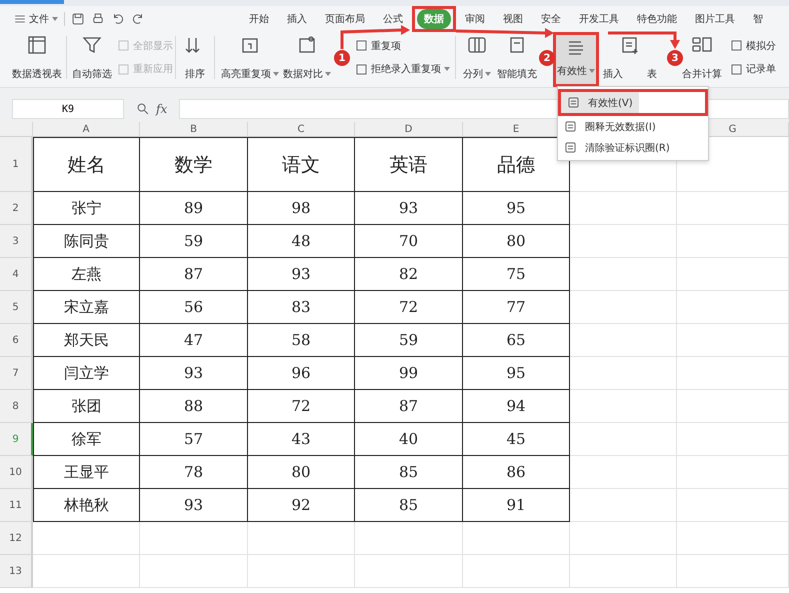 This screenshot has height=593, width=789. What do you see at coordinates (516, 439) in the screenshot?
I see `table-cell: 45` at bounding box center [516, 439].